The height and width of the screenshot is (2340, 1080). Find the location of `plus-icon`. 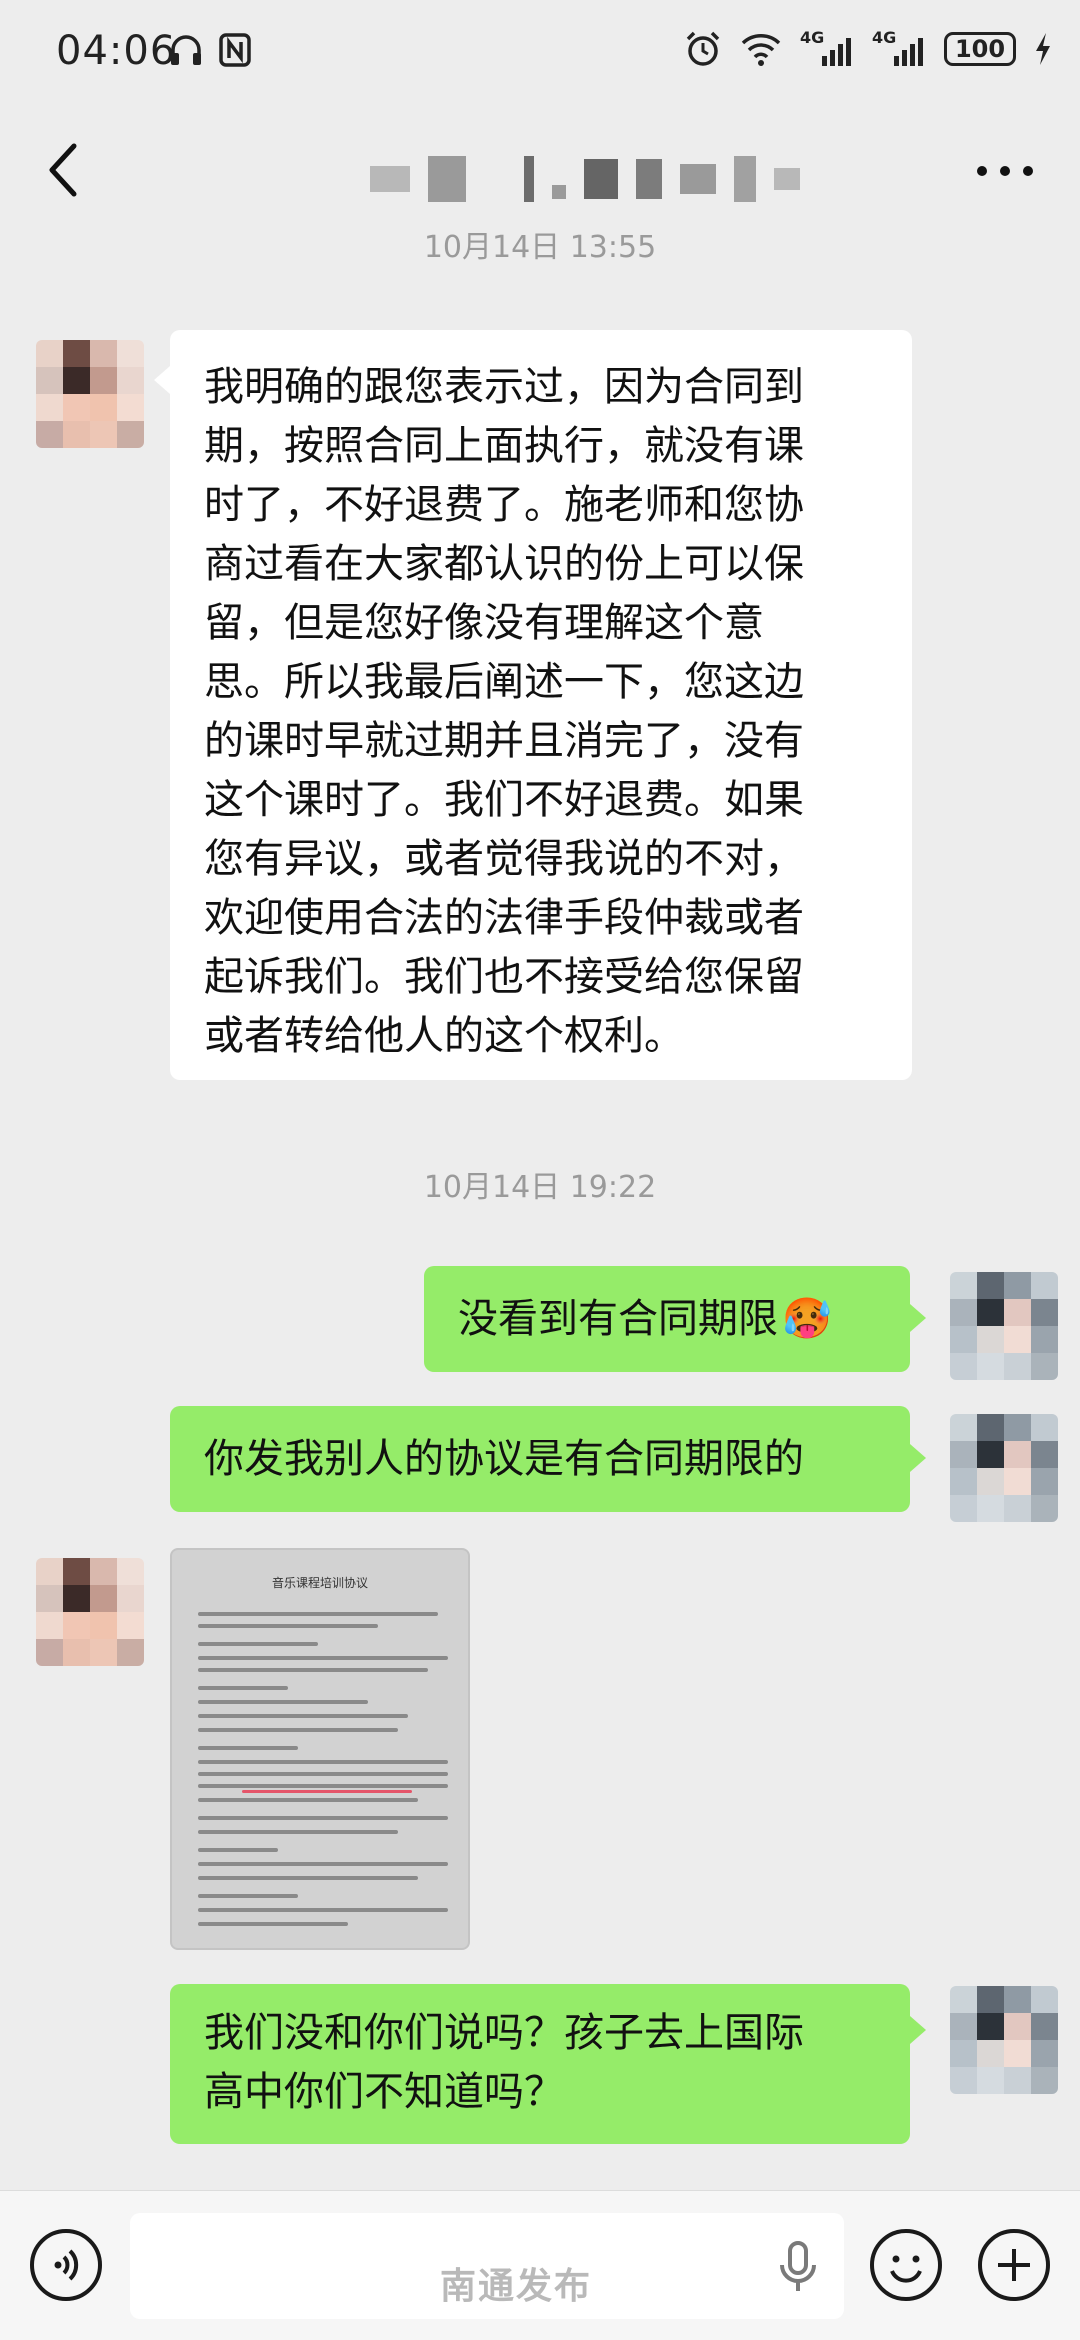

plus-icon is located at coordinates (1014, 2265).